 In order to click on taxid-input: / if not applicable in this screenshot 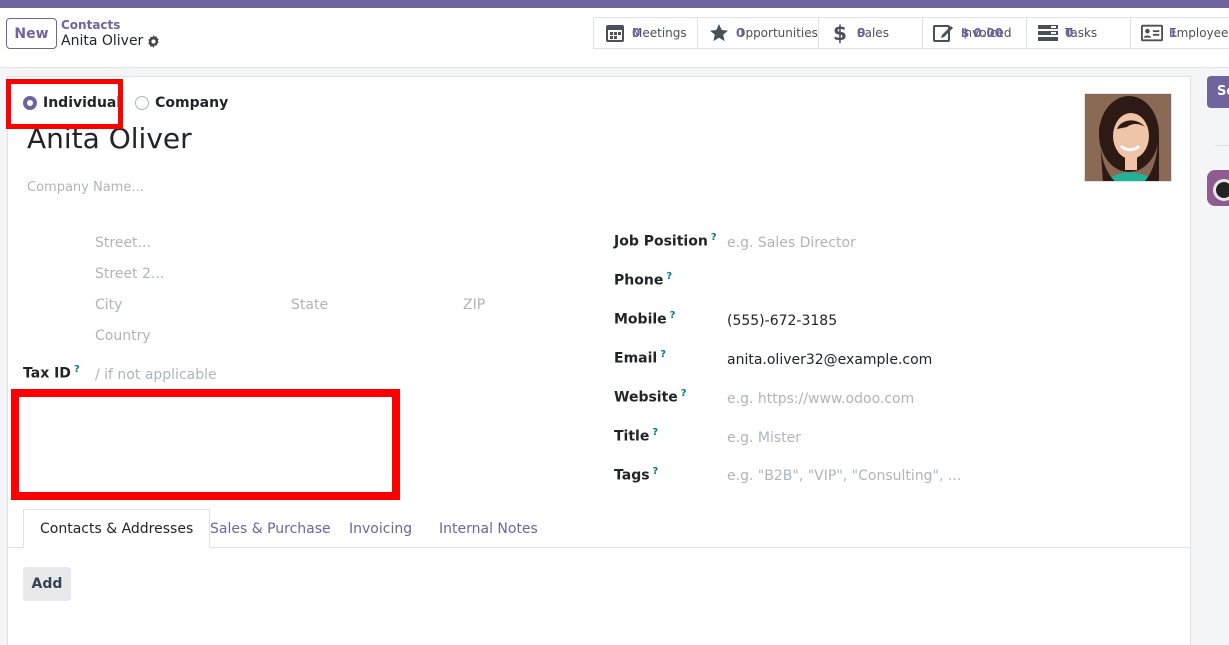, I will do `click(156, 375)`.